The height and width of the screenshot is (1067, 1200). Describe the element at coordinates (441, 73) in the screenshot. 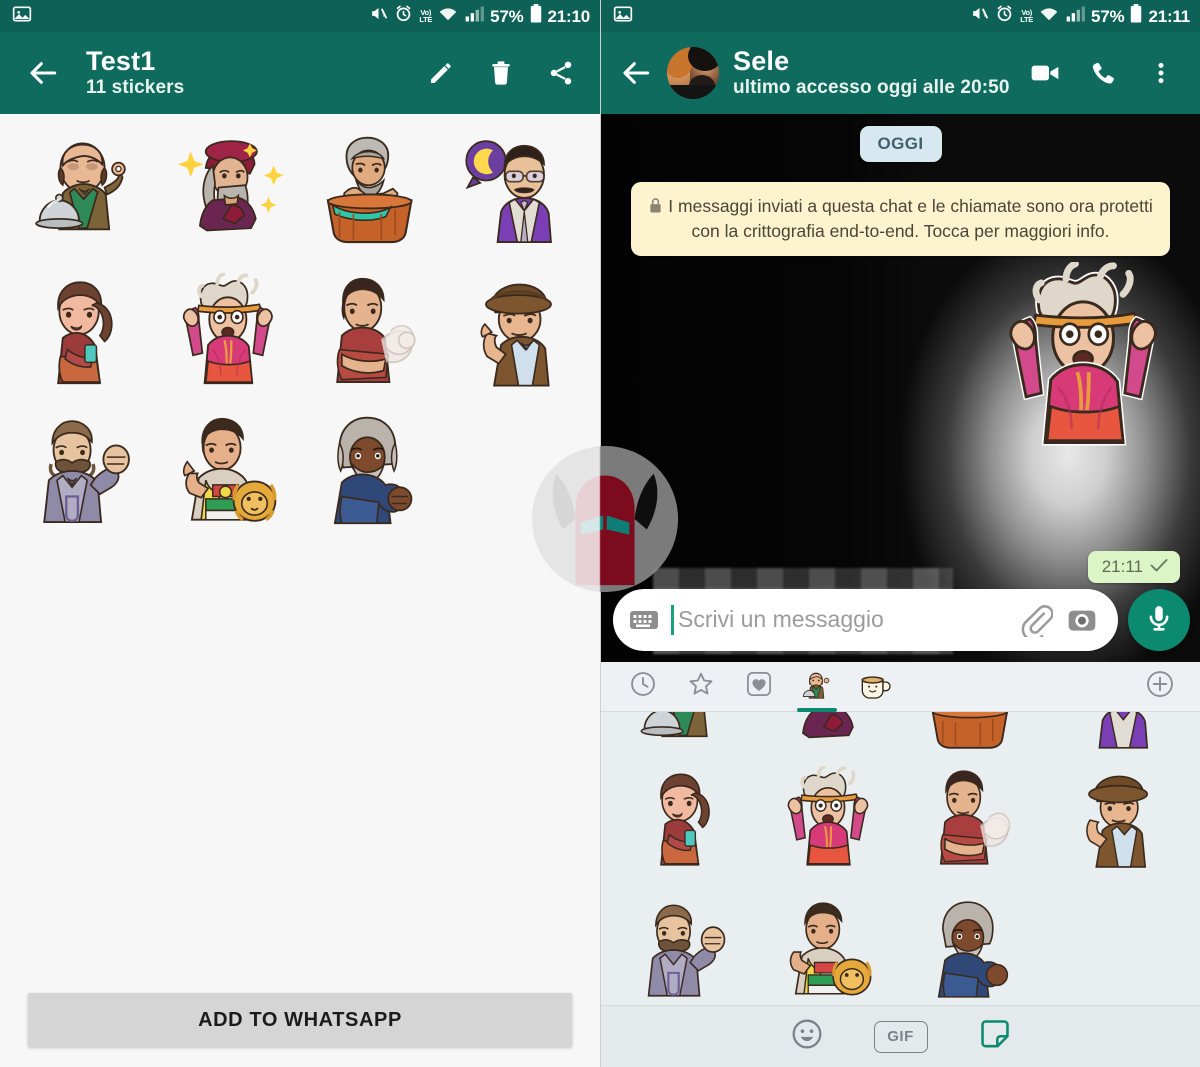

I see `edit-icon` at that location.